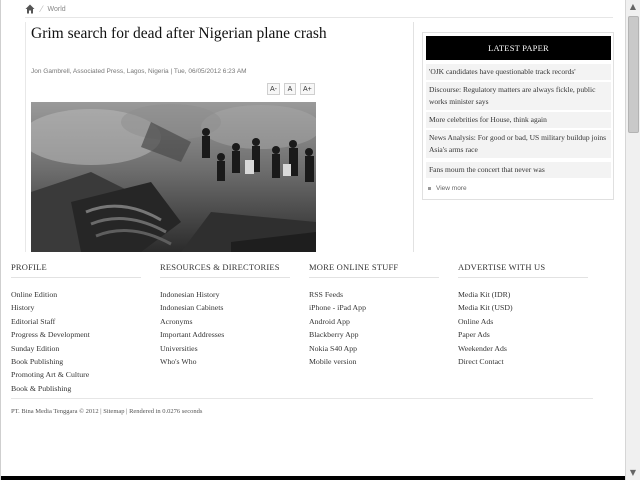 This screenshot has width=640, height=480. Describe the element at coordinates (76, 374) in the screenshot. I see `footer-link: Promoting Art & Culture` at that location.